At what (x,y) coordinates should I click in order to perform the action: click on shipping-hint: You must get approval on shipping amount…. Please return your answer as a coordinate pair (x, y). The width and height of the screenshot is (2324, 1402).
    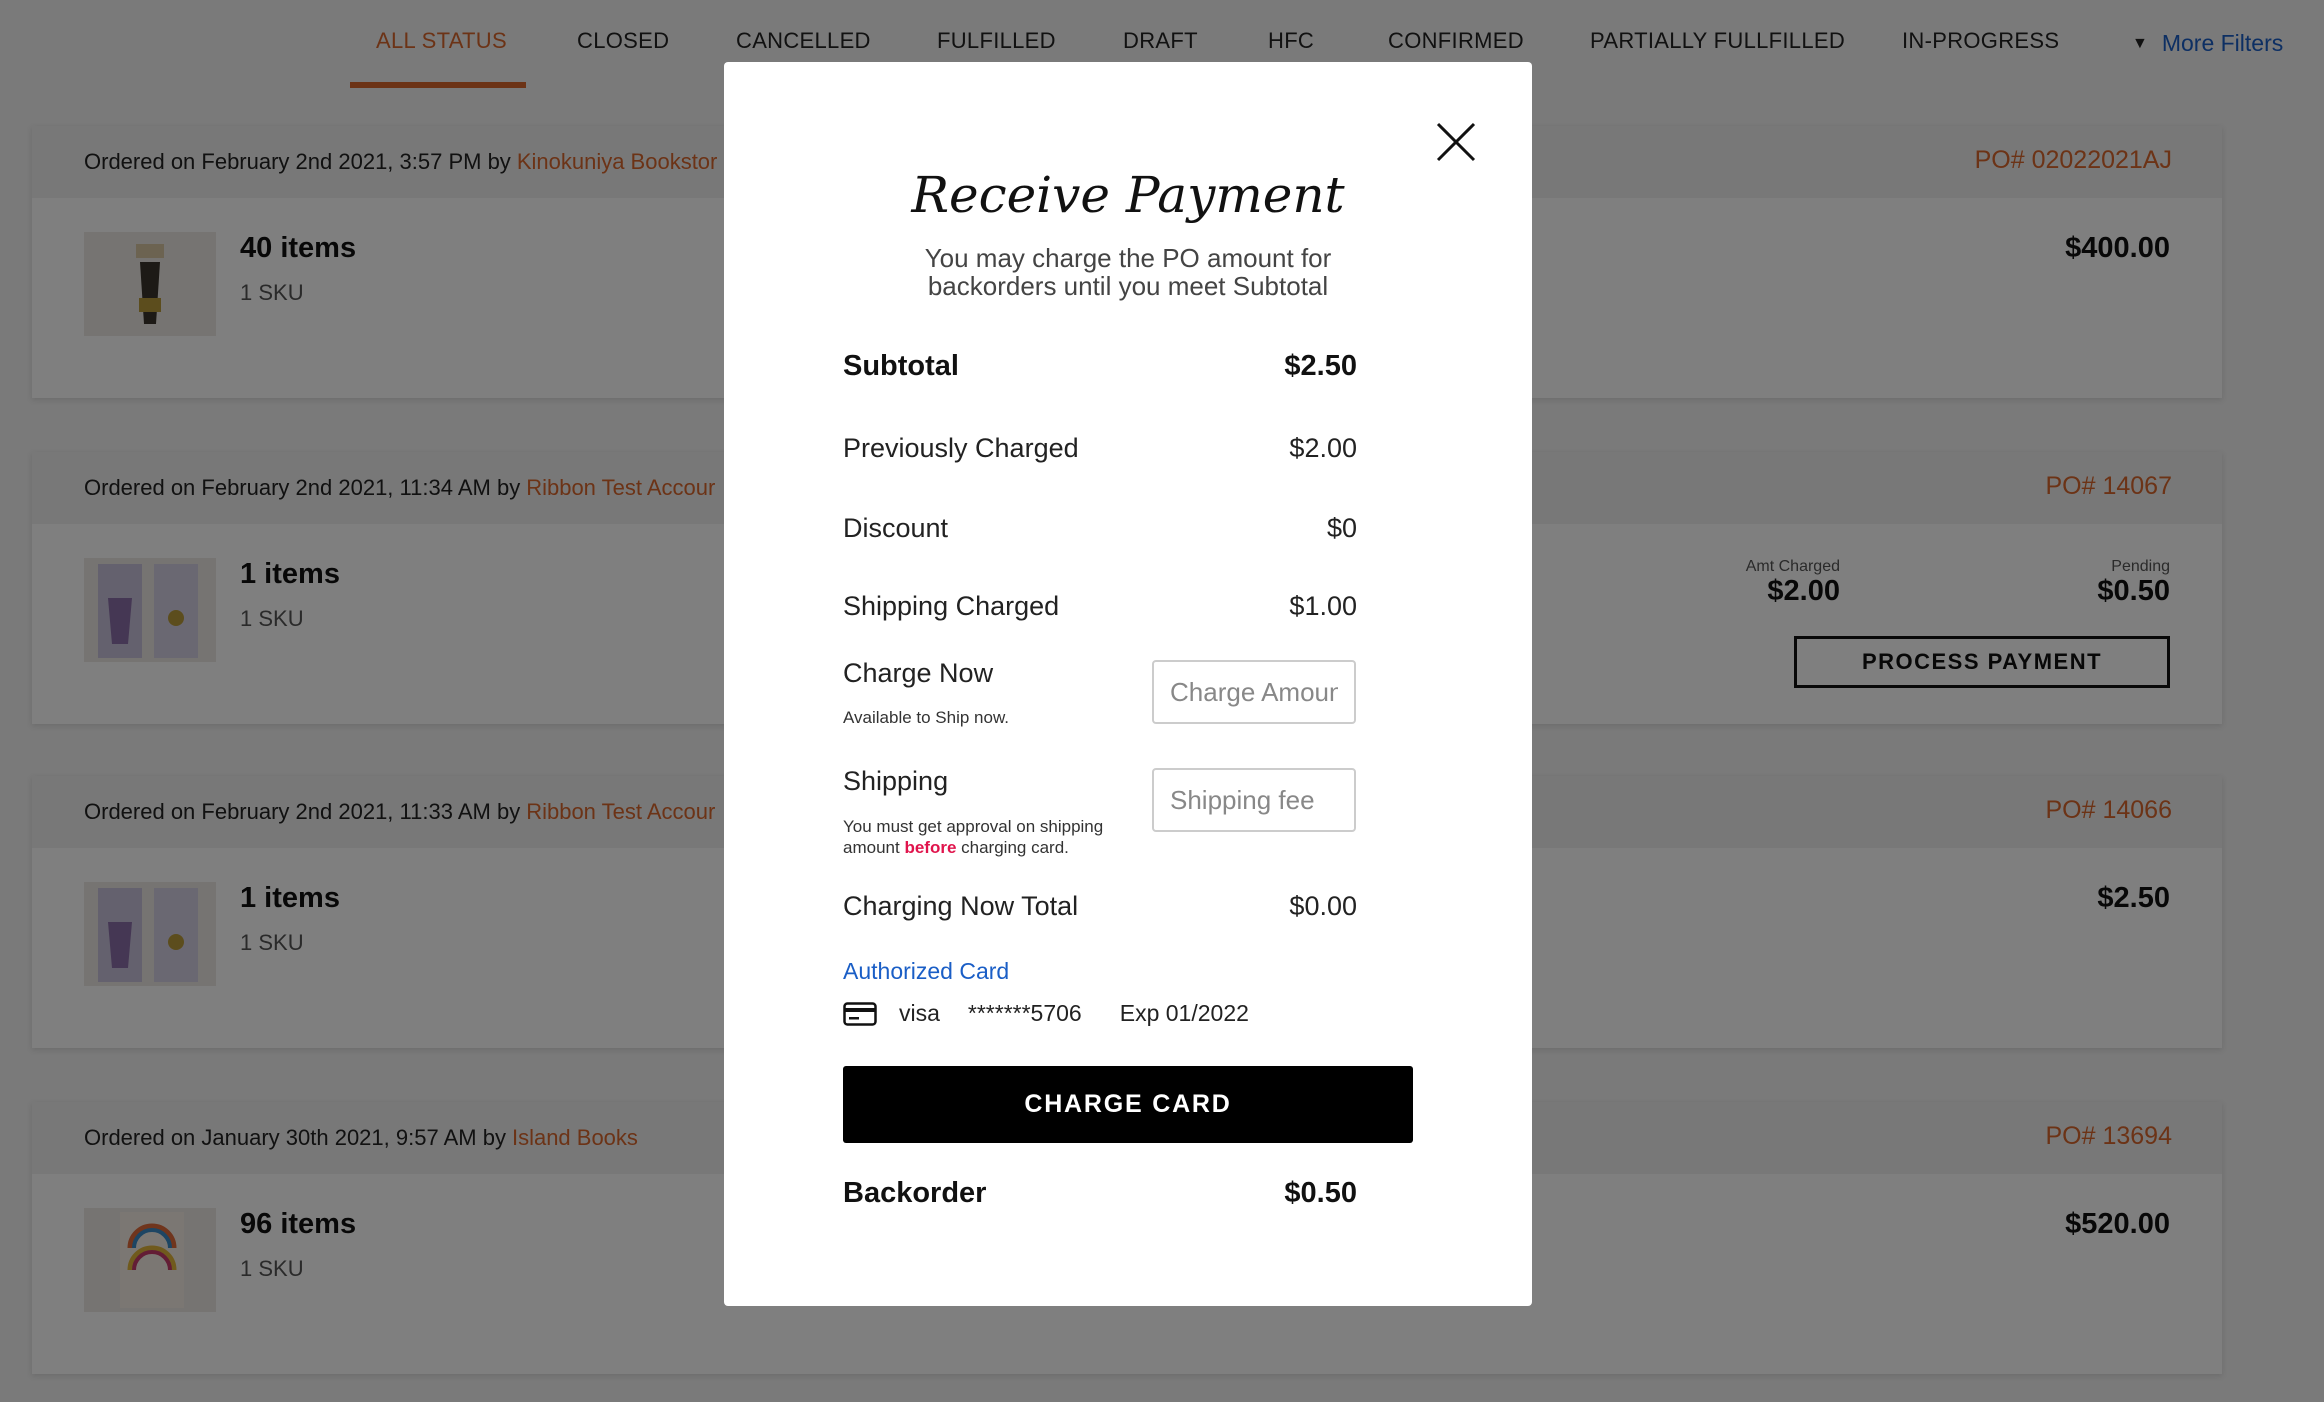
    Looking at the image, I should click on (993, 837).